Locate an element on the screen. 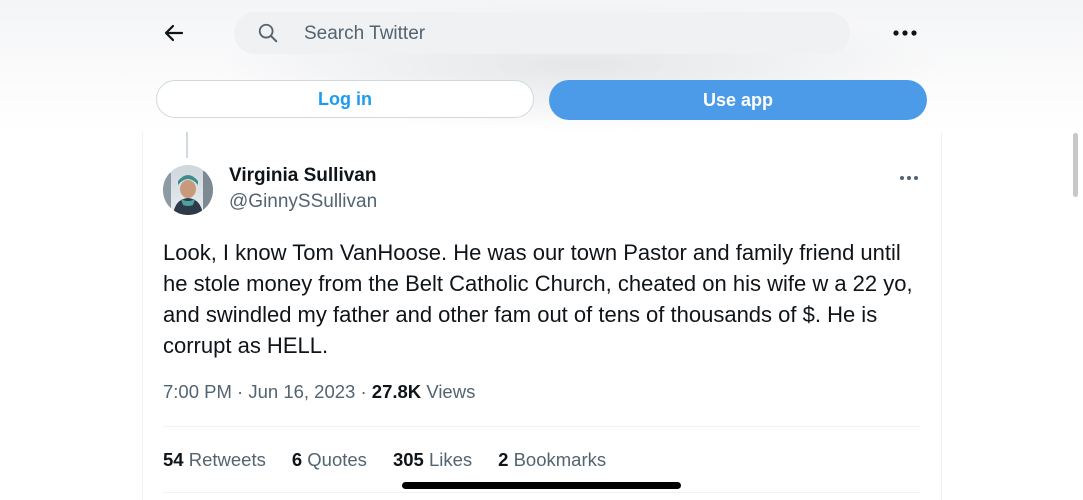 The width and height of the screenshot is (1083, 500). views-label: Views is located at coordinates (451, 391).